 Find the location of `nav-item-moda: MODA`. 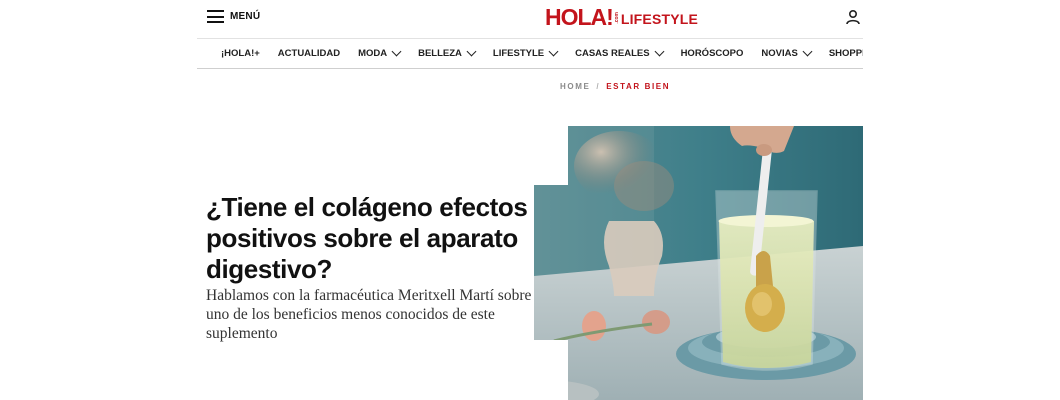

nav-item-moda: MODA is located at coordinates (380, 52).